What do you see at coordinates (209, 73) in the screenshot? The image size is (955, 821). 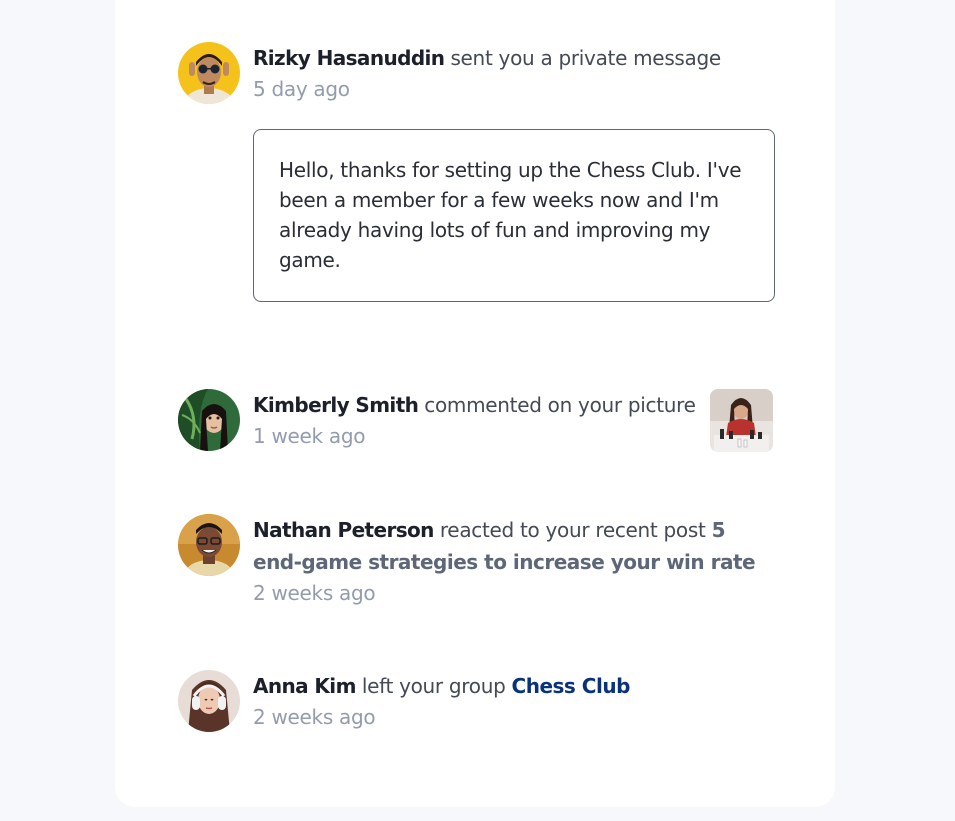 I see `avatar-rizky-icon` at bounding box center [209, 73].